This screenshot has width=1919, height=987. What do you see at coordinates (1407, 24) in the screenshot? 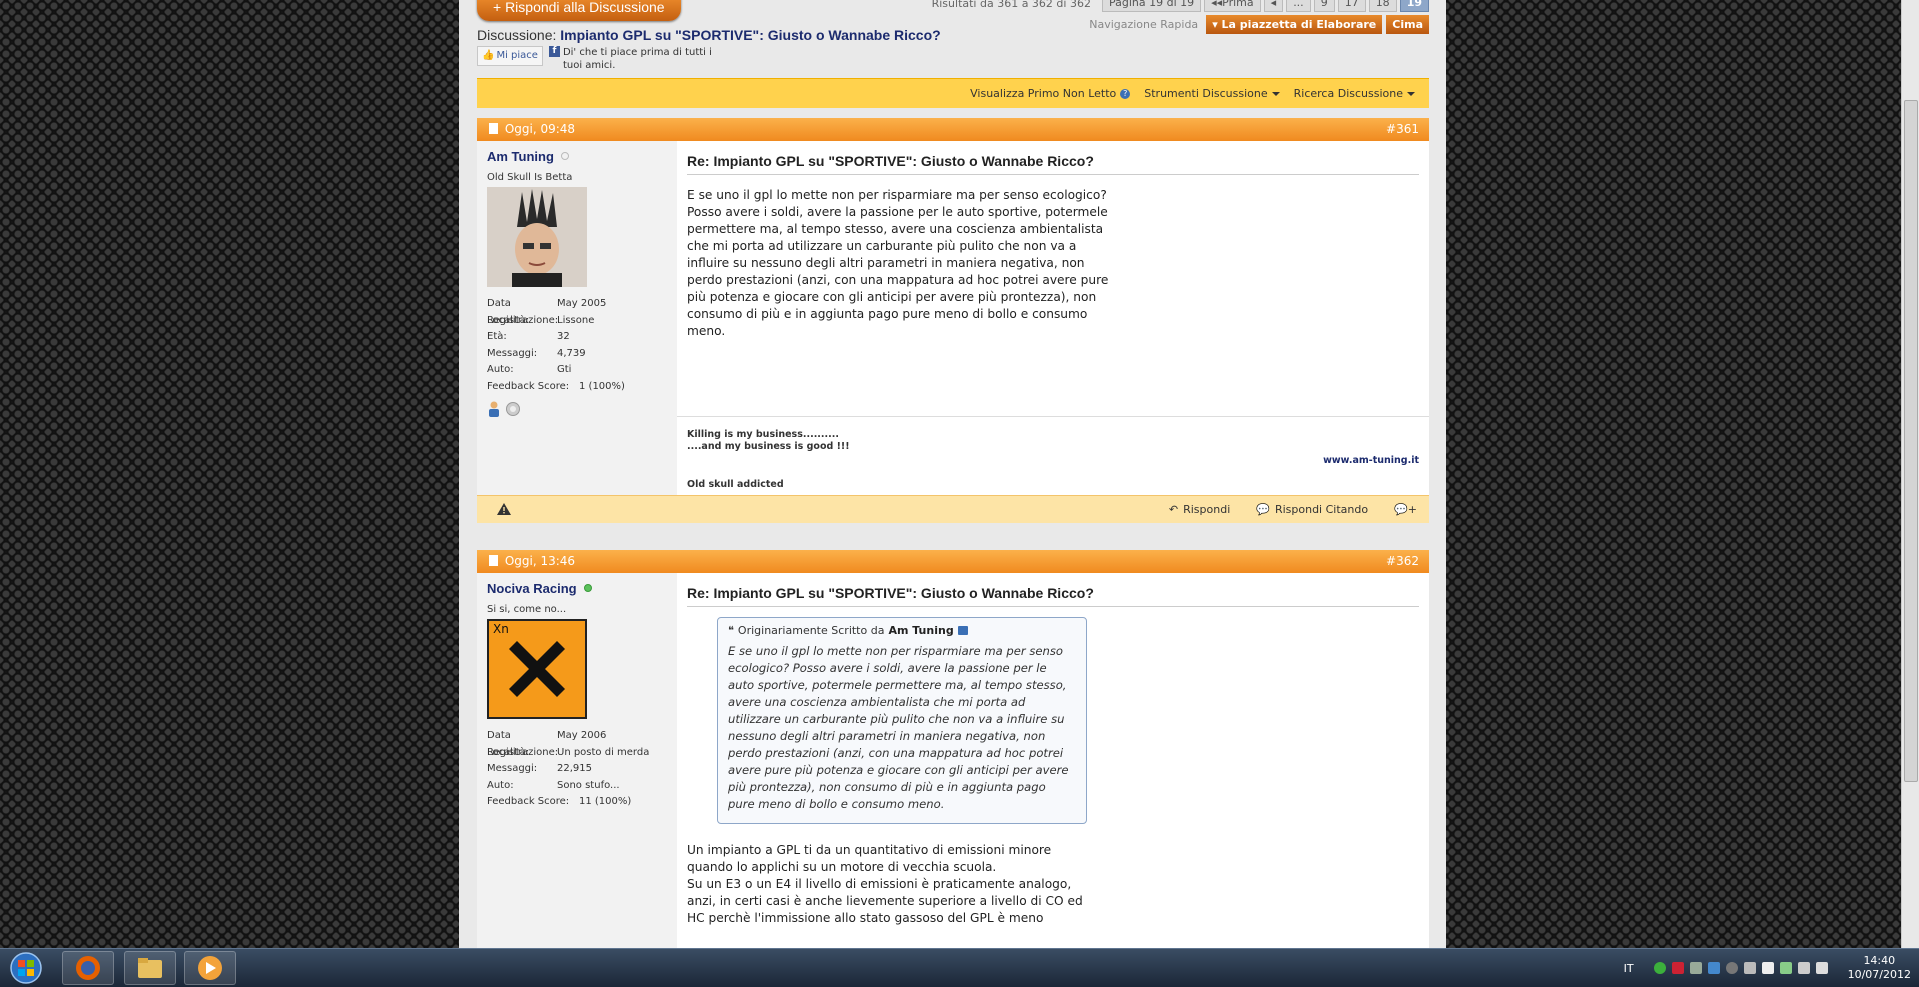
I see `top-tab: Cima` at bounding box center [1407, 24].